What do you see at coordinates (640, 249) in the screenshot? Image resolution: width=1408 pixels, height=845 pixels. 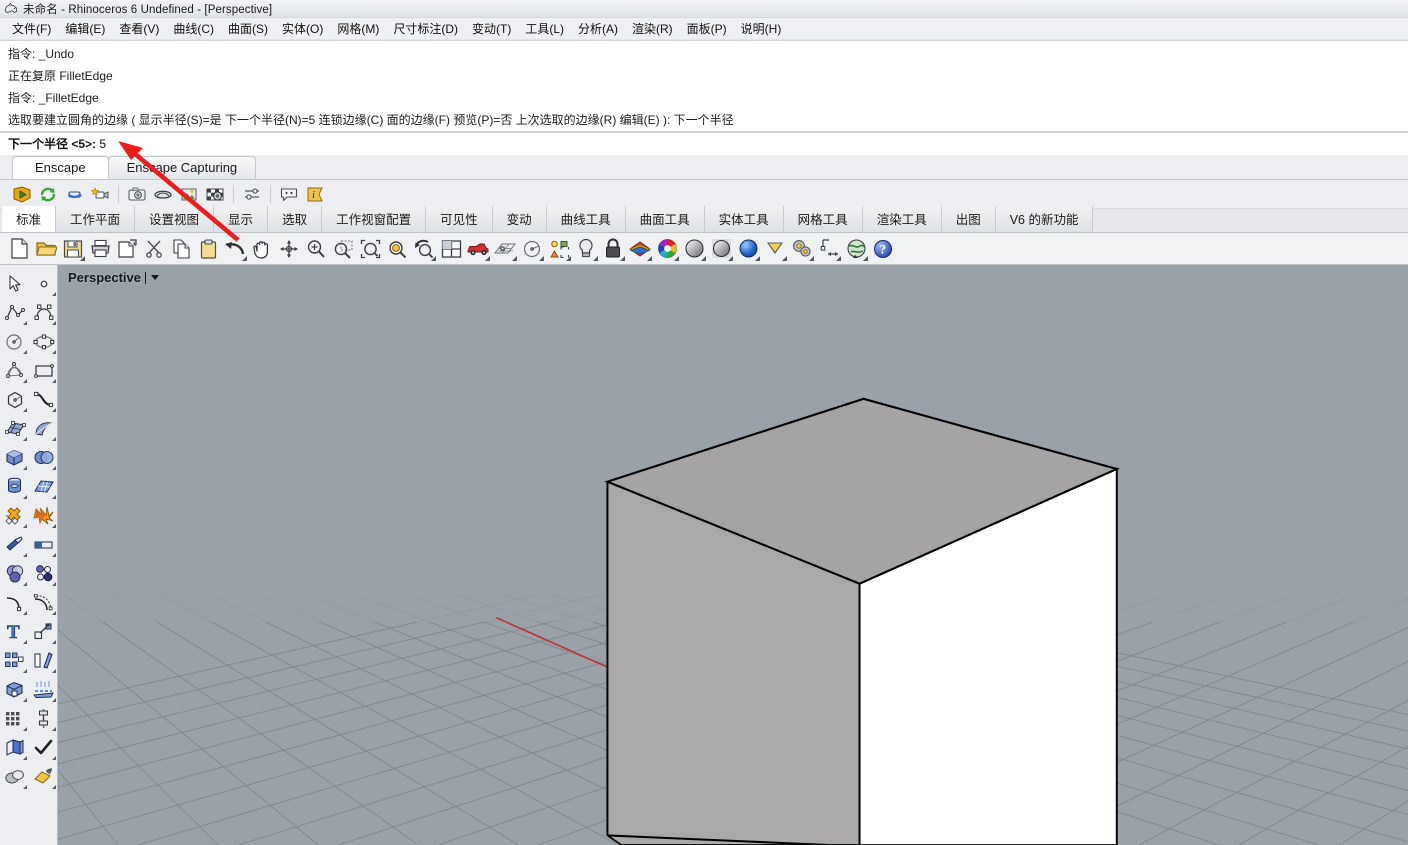 I see `layers-icon` at bounding box center [640, 249].